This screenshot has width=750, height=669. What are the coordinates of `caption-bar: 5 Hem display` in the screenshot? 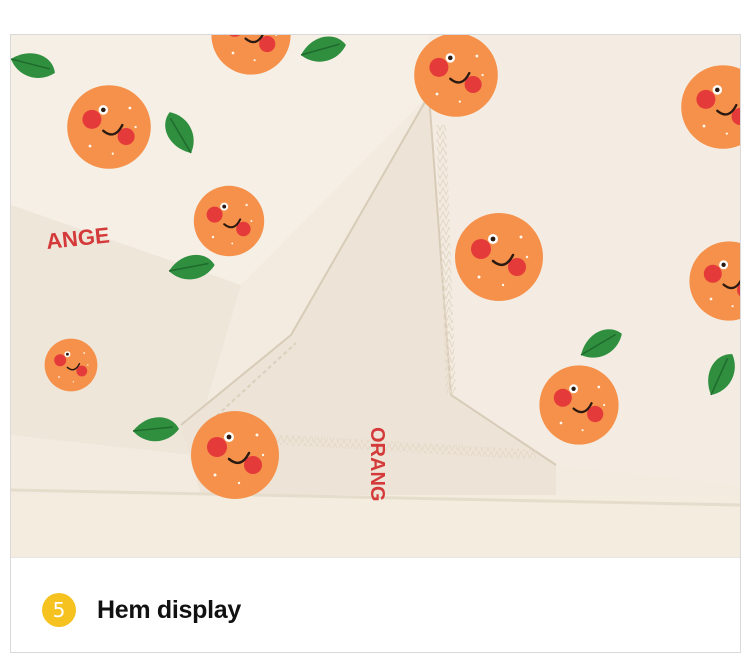 It's located at (375, 604).